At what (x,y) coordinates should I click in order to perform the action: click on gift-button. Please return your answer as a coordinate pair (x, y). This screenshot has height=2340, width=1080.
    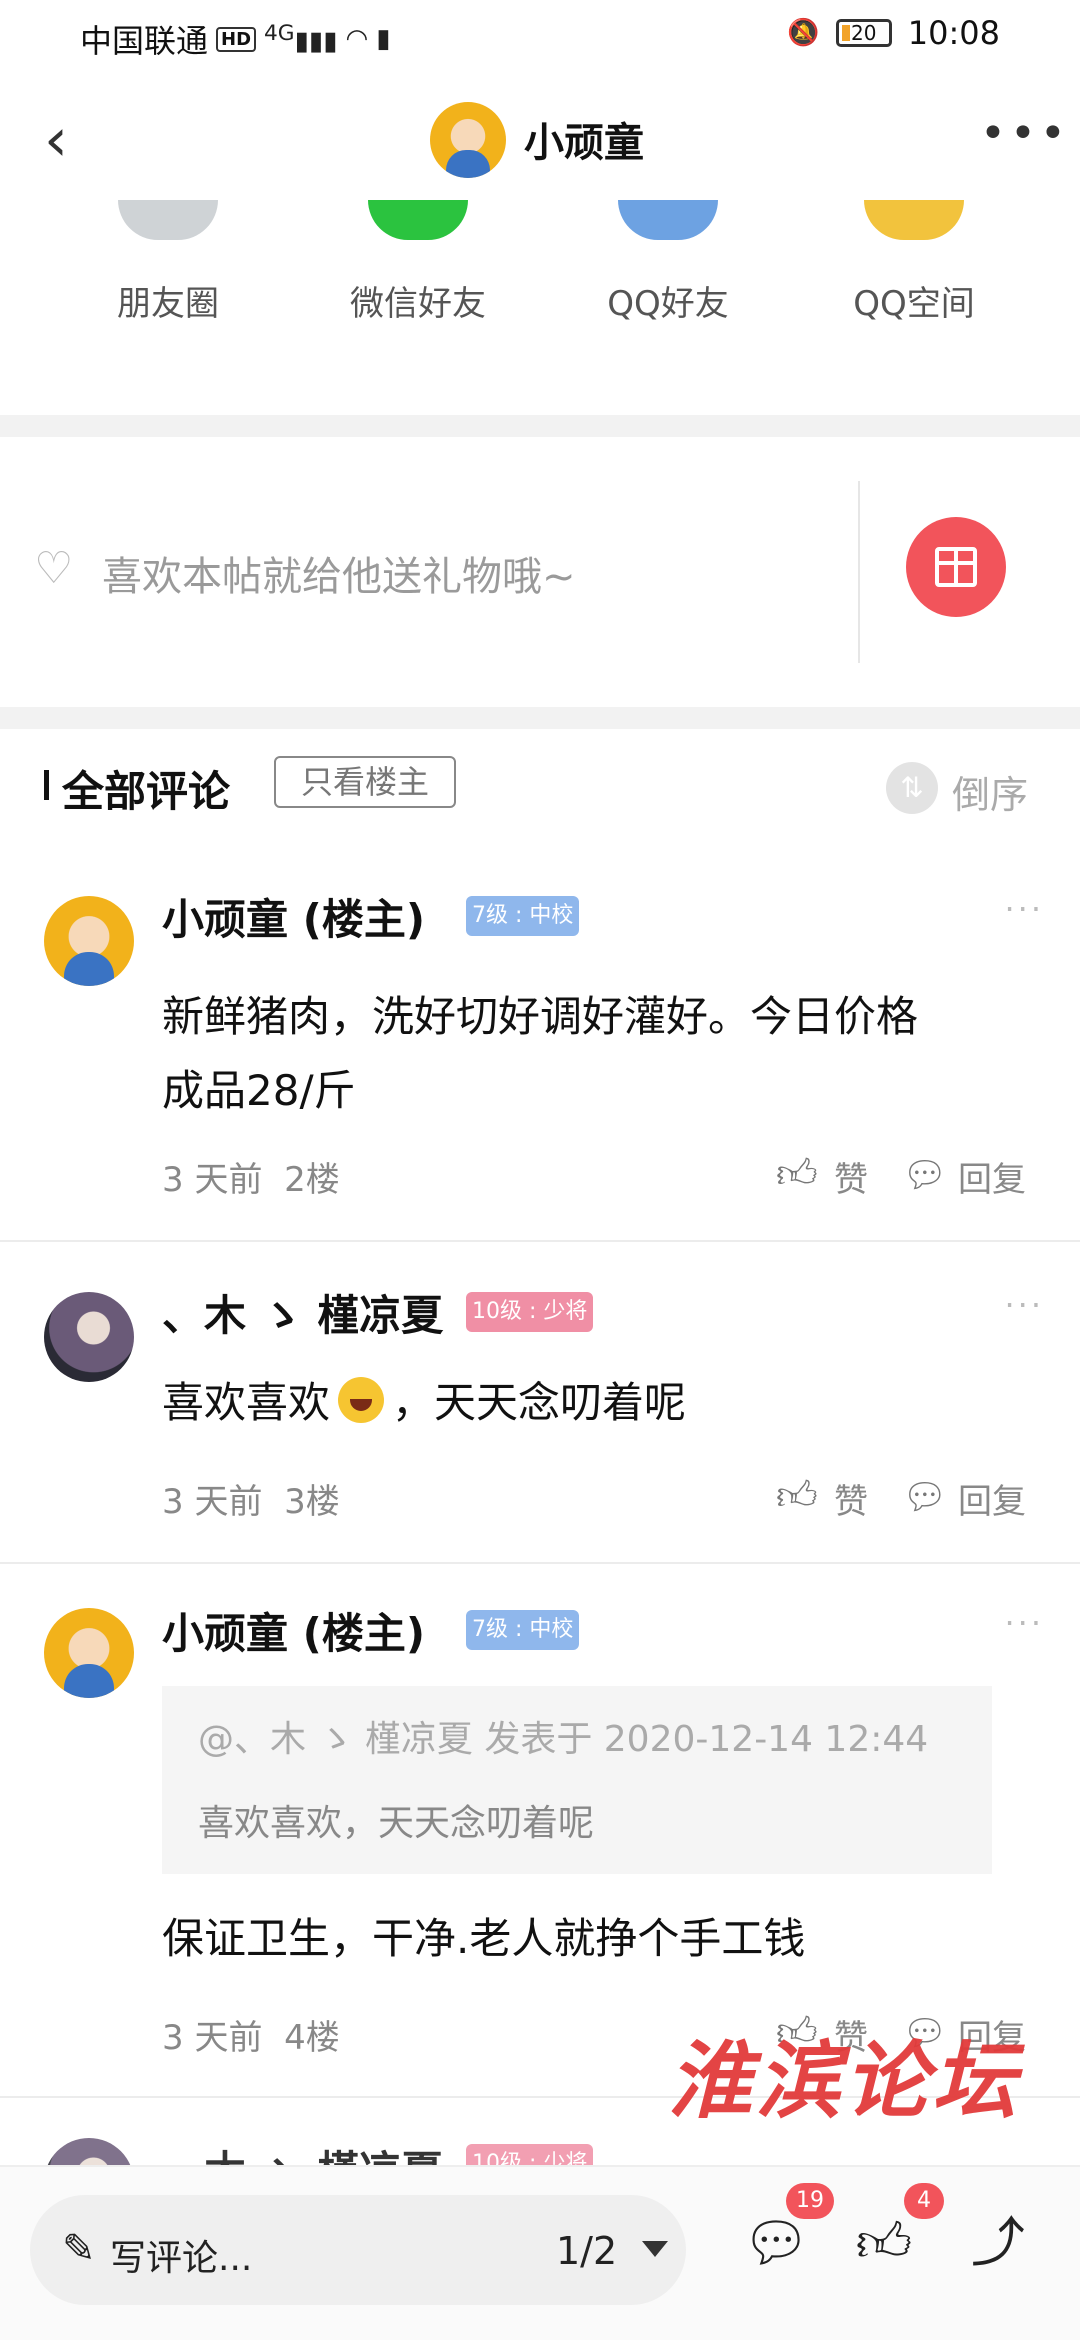
    Looking at the image, I should click on (956, 567).